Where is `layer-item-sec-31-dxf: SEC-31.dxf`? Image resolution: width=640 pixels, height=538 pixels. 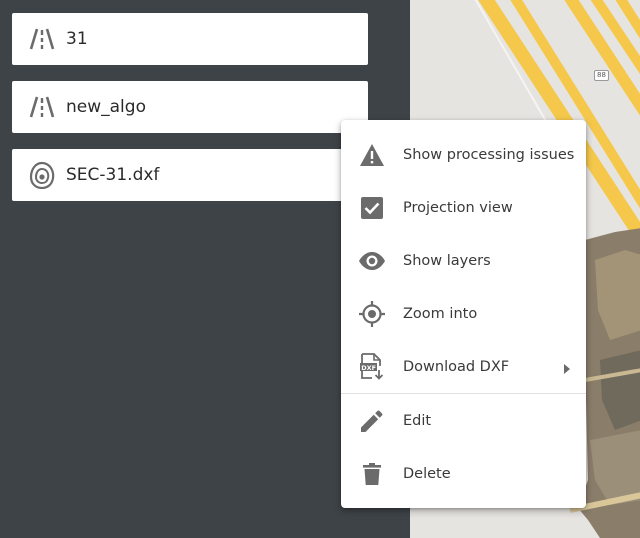
layer-item-sec-31-dxf: SEC-31.dxf is located at coordinates (190, 175).